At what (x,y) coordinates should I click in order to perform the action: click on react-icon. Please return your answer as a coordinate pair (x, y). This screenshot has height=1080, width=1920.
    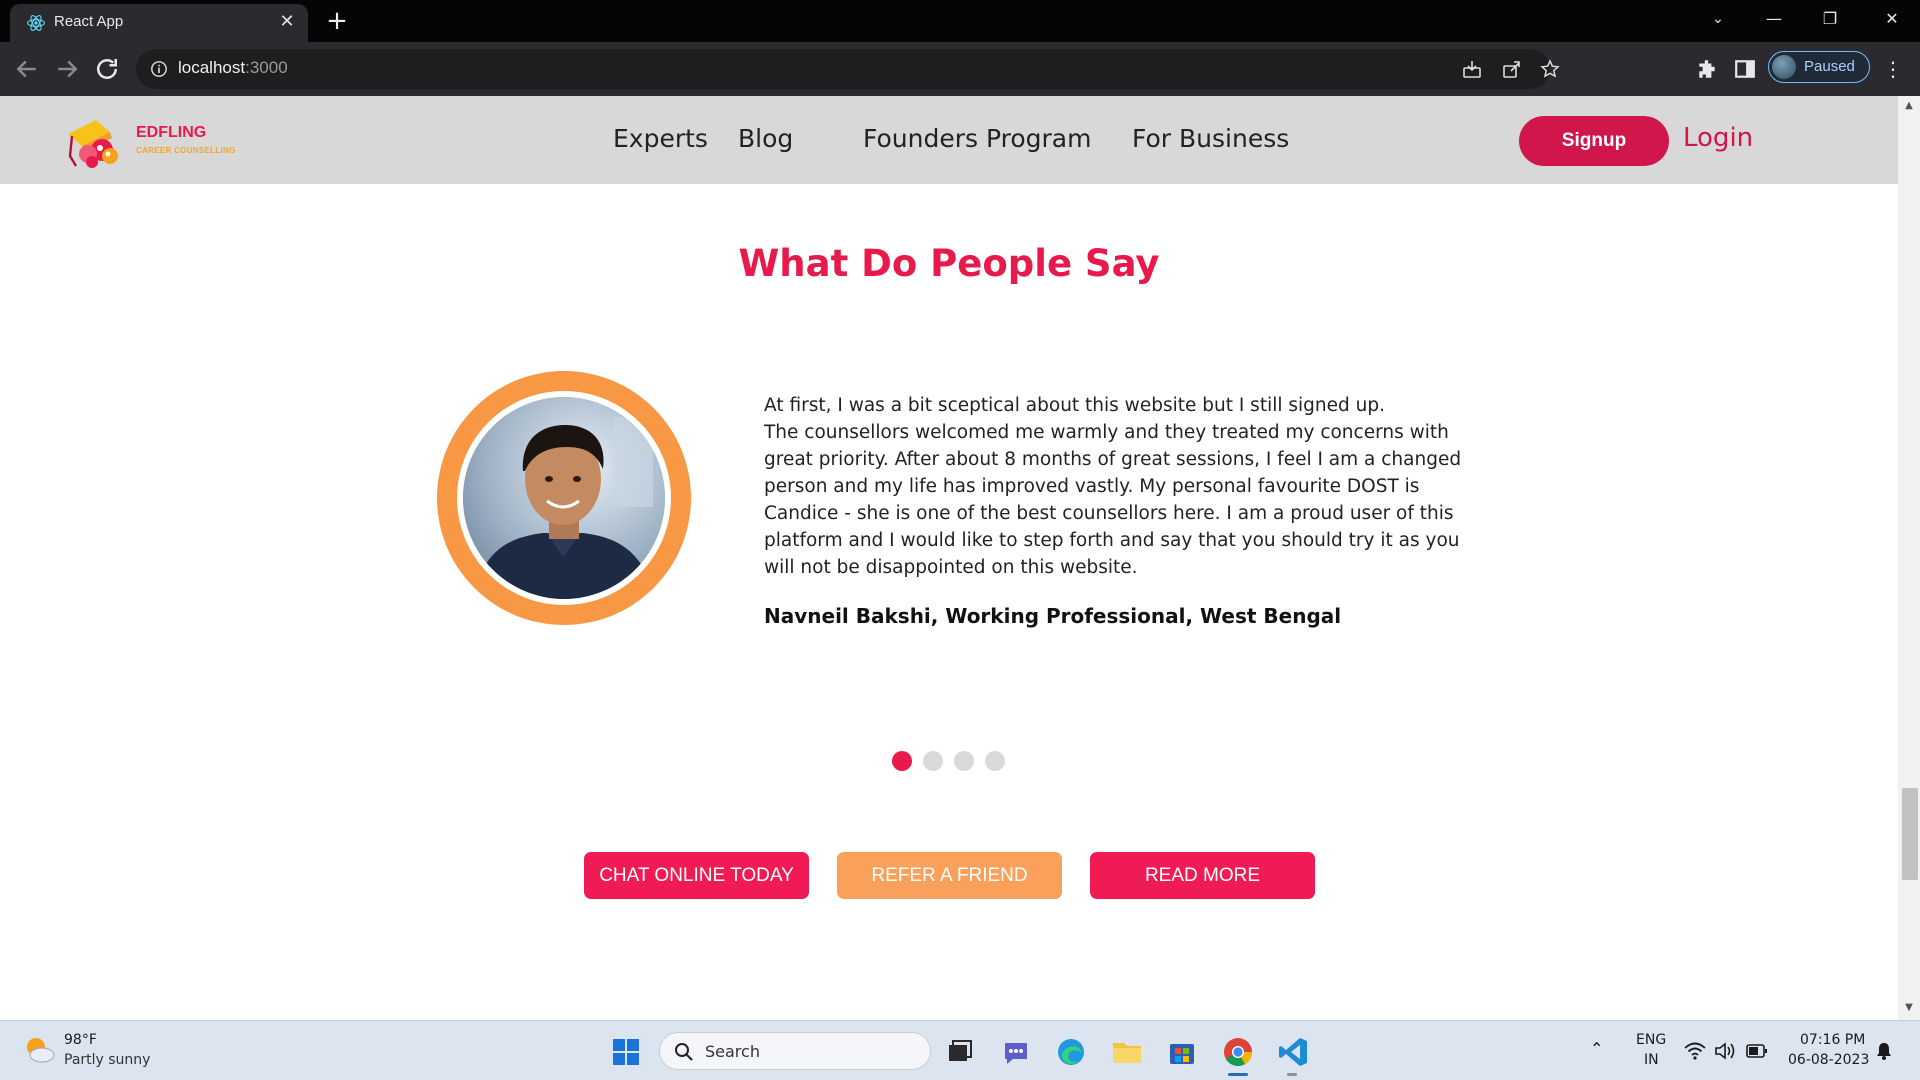
    Looking at the image, I should click on (36, 23).